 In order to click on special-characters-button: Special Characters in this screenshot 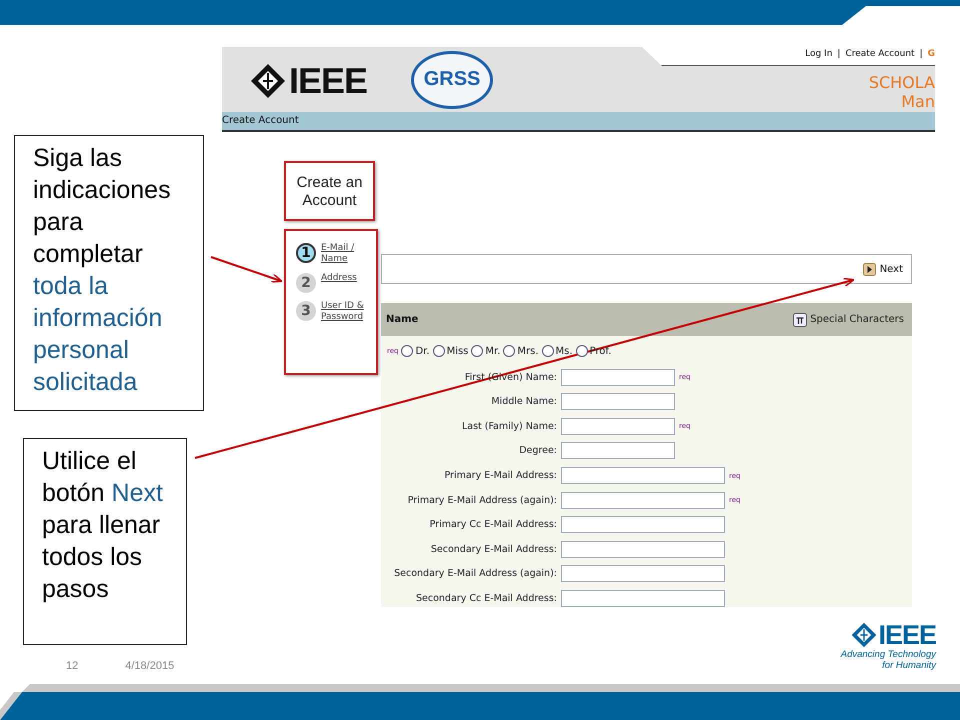, I will do `click(848, 319)`.